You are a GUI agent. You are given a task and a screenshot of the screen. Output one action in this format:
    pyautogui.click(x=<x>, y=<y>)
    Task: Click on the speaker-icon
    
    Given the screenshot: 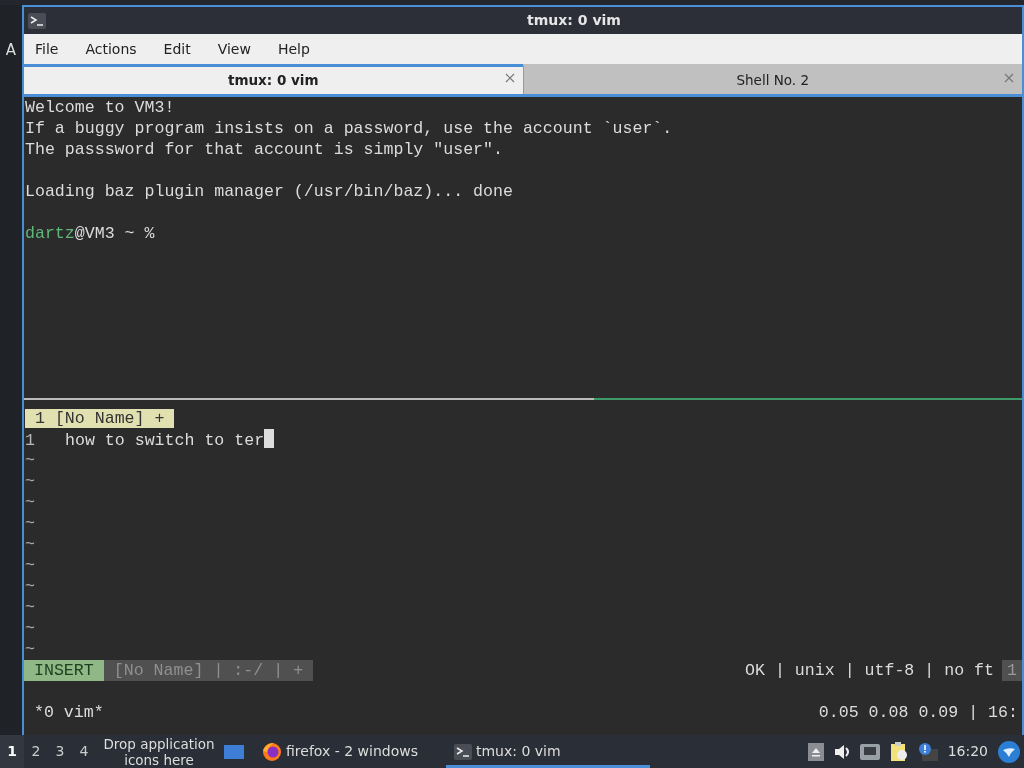 What is the action you would take?
    pyautogui.click(x=841, y=751)
    